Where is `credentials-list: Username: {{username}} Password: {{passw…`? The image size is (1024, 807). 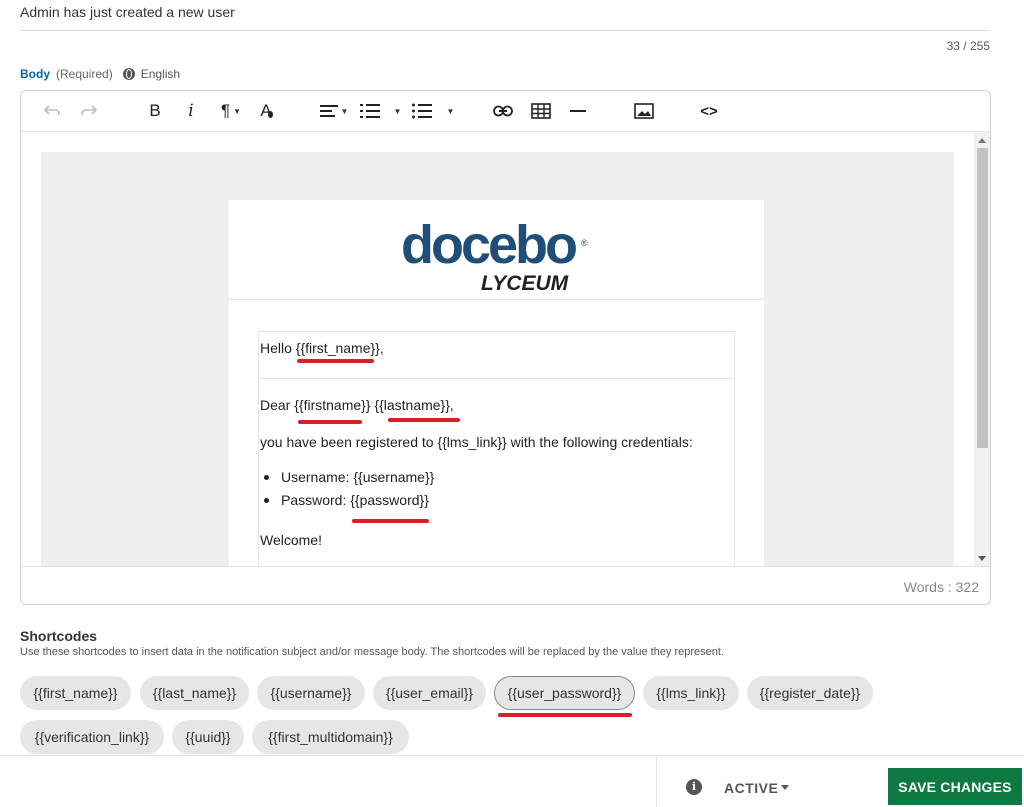 credentials-list: Username: {{username}} Password: {{passw… is located at coordinates (347, 490).